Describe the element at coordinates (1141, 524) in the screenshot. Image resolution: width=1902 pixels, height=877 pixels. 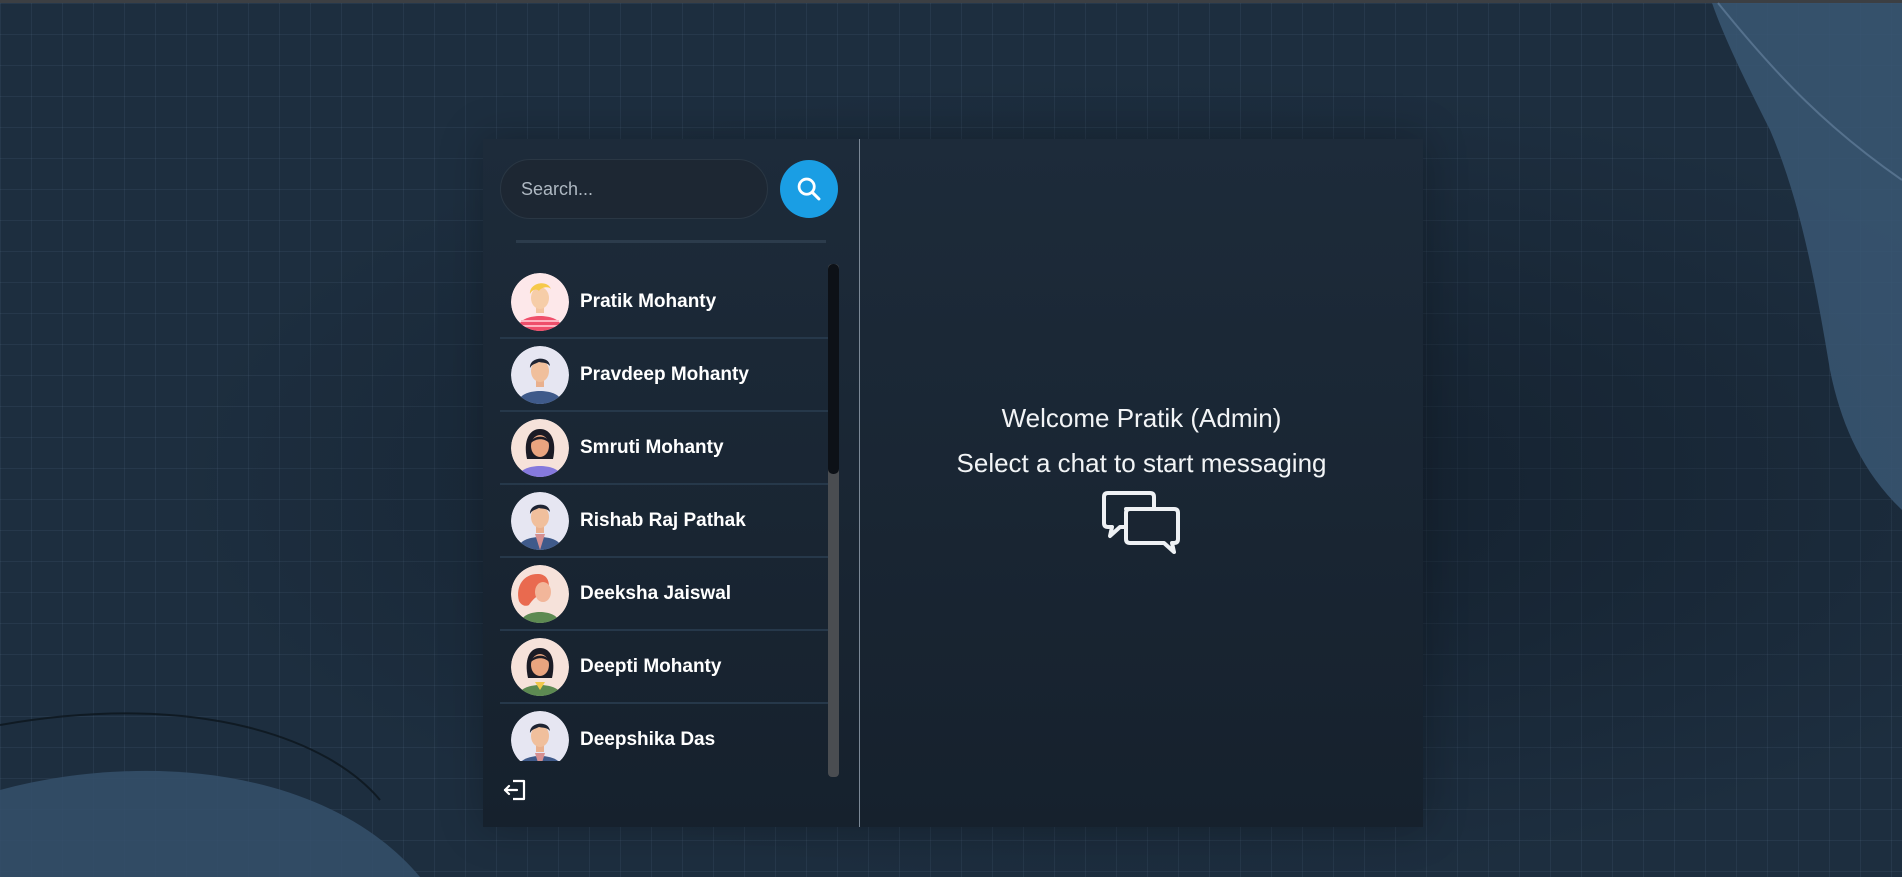
I see `chat-bubbles-icon` at that location.